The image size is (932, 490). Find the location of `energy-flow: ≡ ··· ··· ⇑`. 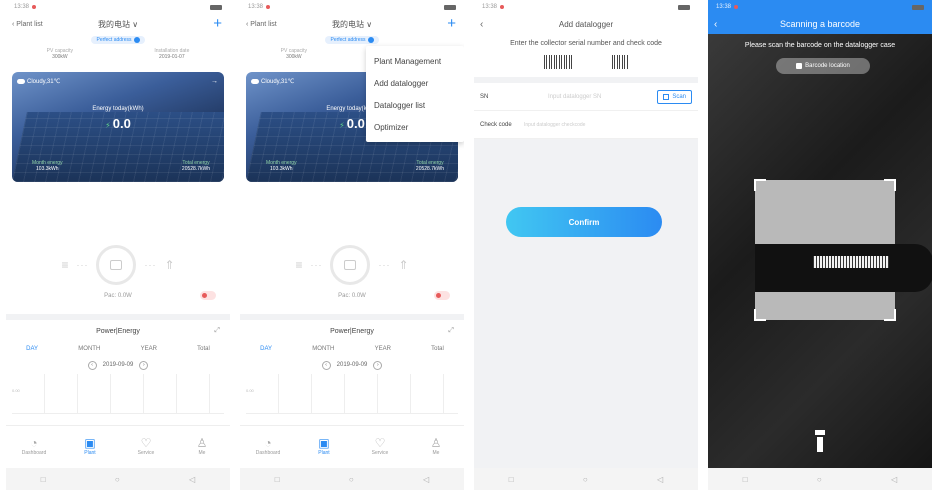

energy-flow: ≡ ··· ··· ⇑ is located at coordinates (352, 265).